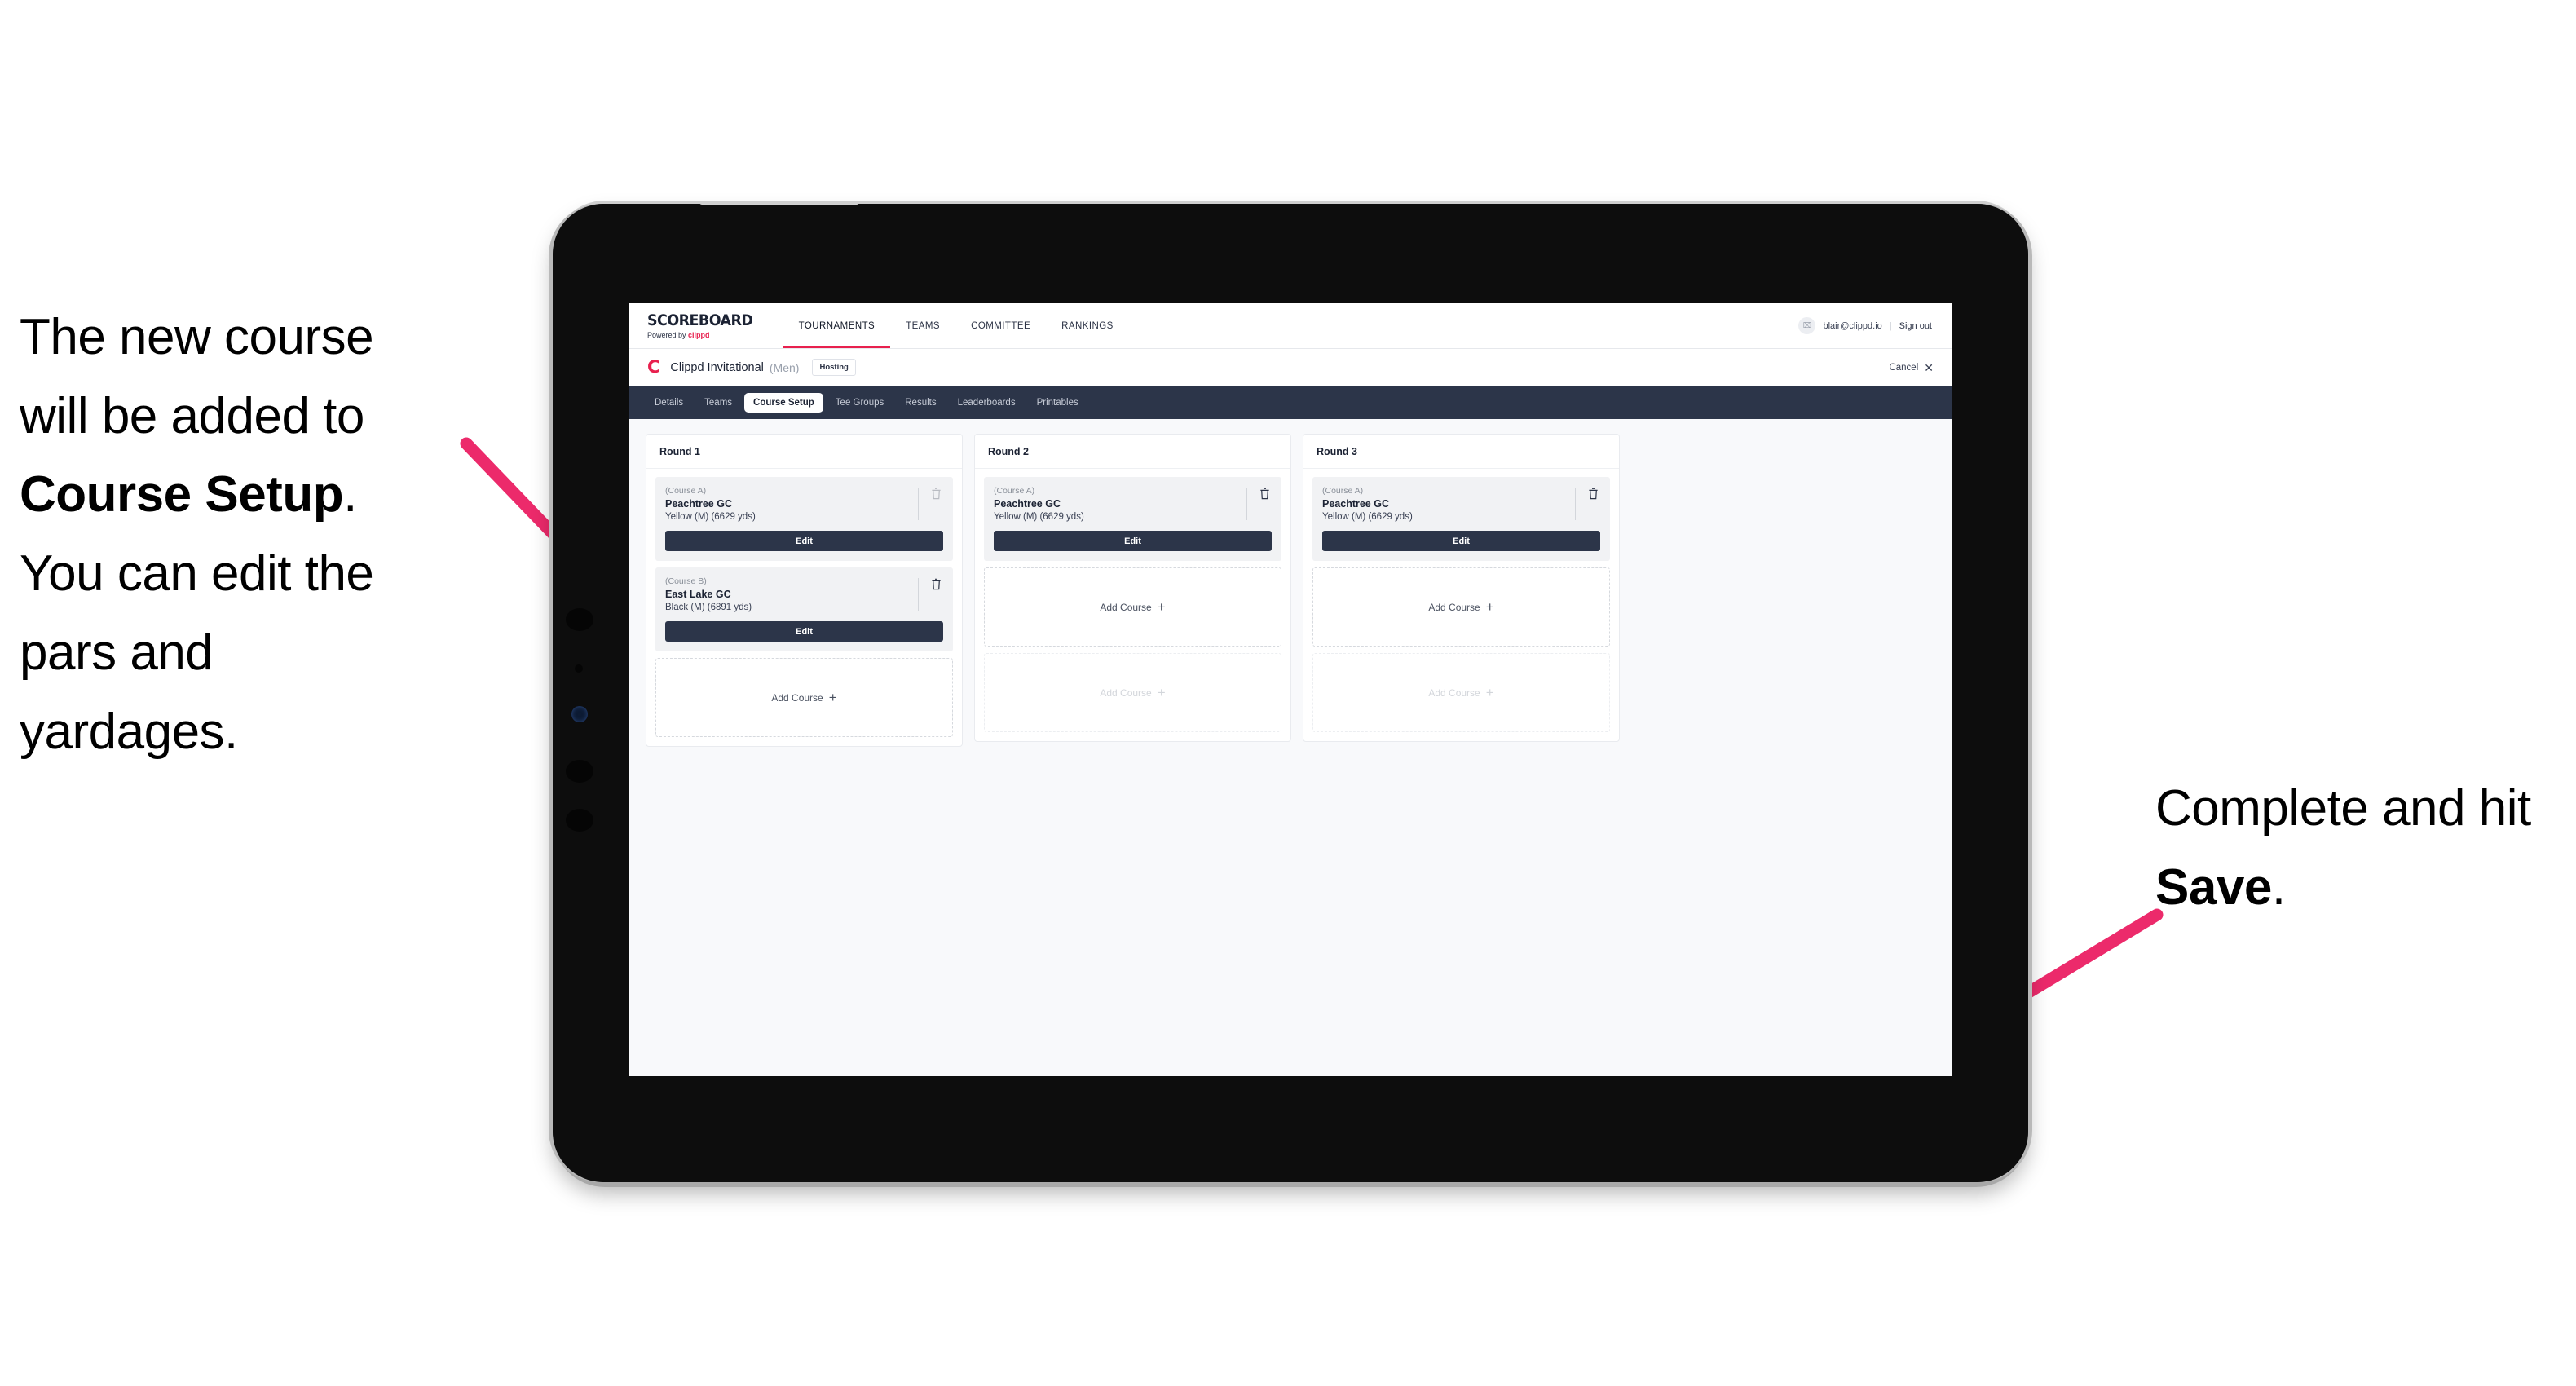 The height and width of the screenshot is (1386, 2576). What do you see at coordinates (669, 403) in the screenshot?
I see `tab-details: Details` at bounding box center [669, 403].